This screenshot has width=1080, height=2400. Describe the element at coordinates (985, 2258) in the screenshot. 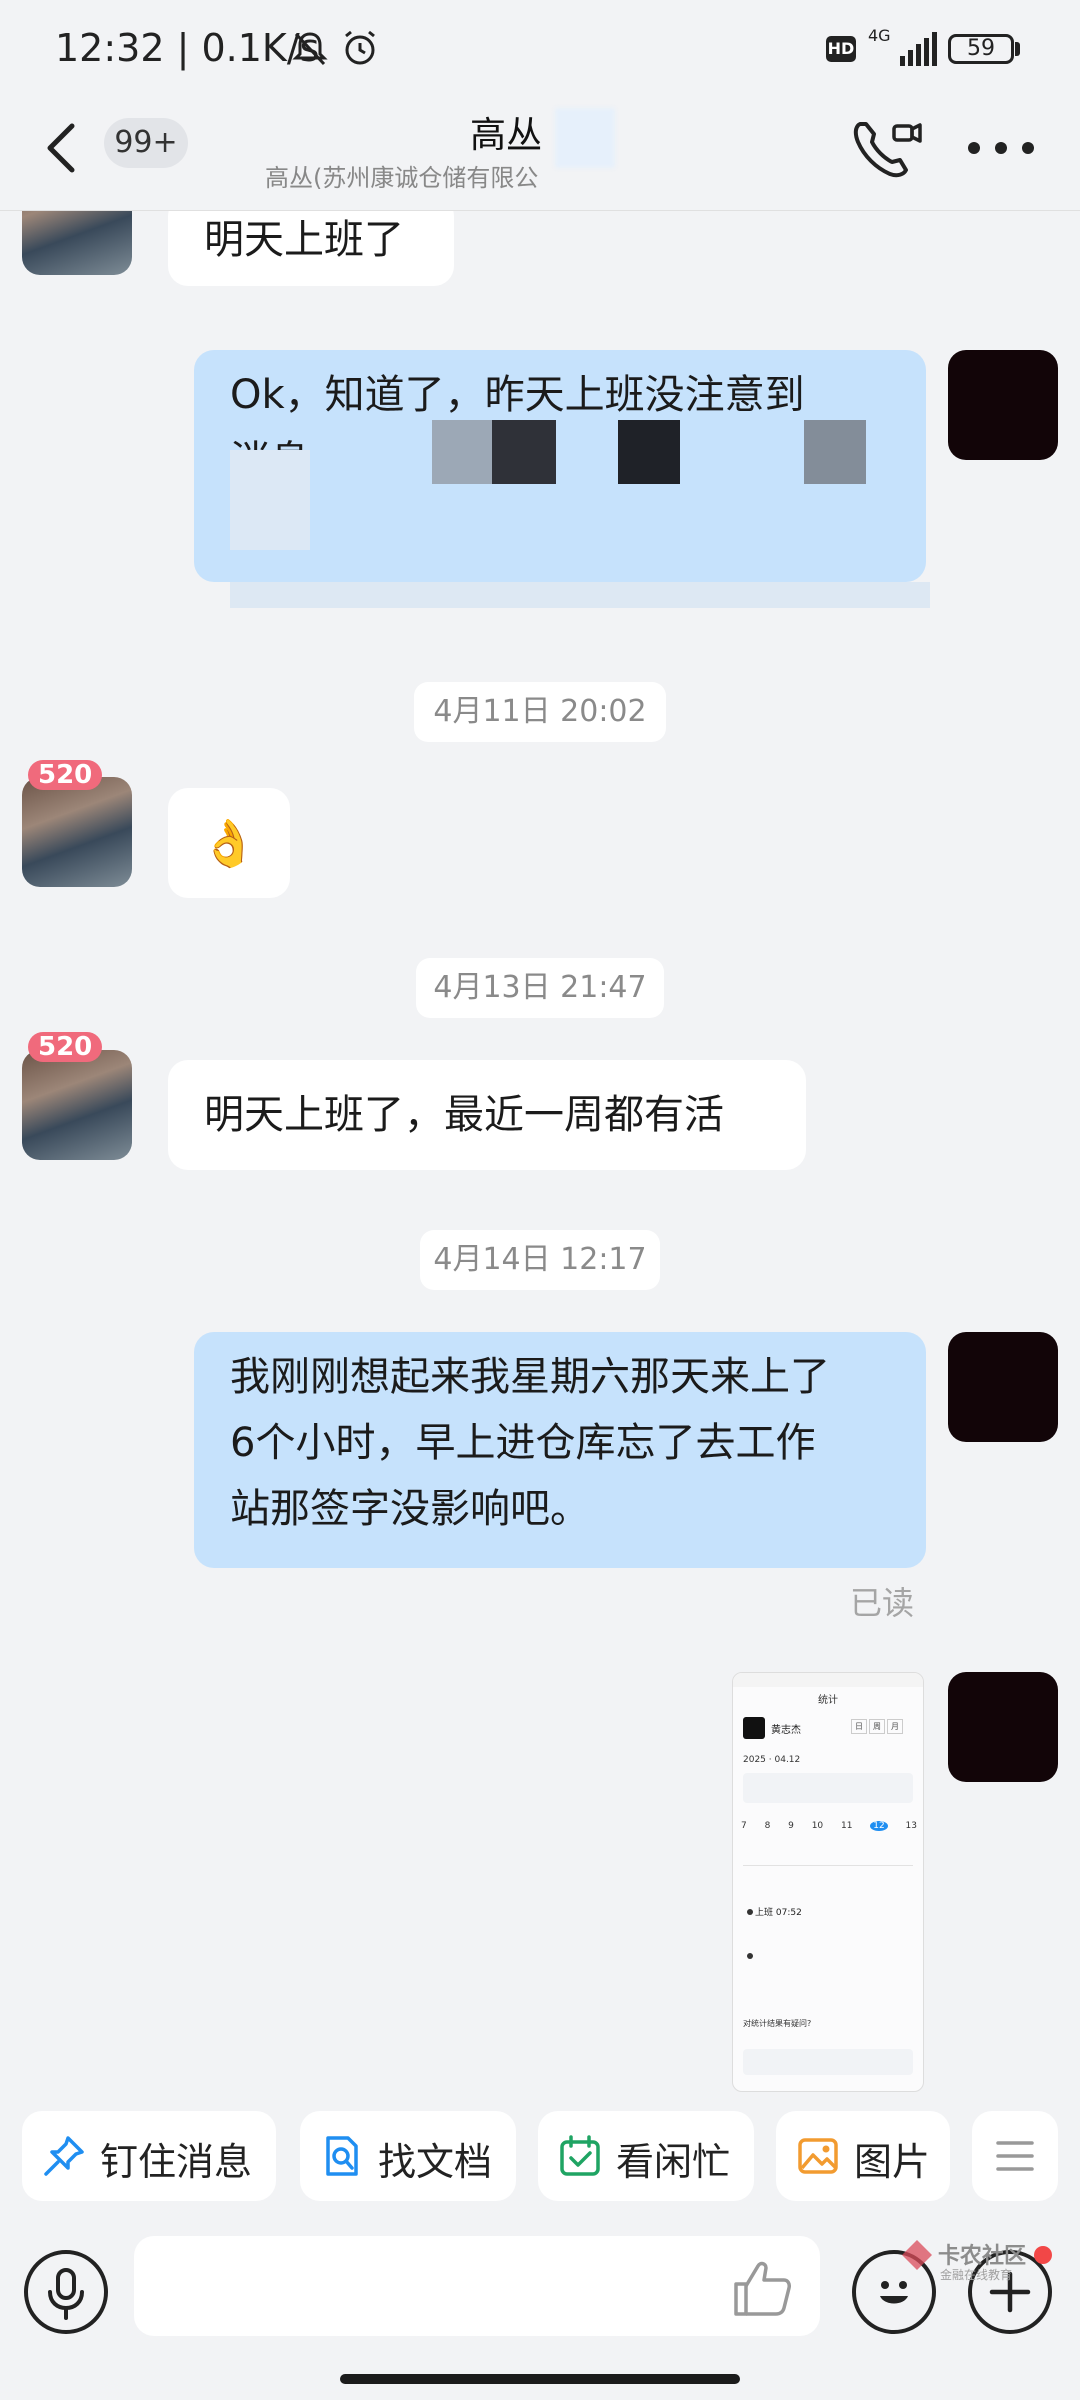

I see `watermark: 卡农社区 金融在线教育` at that location.